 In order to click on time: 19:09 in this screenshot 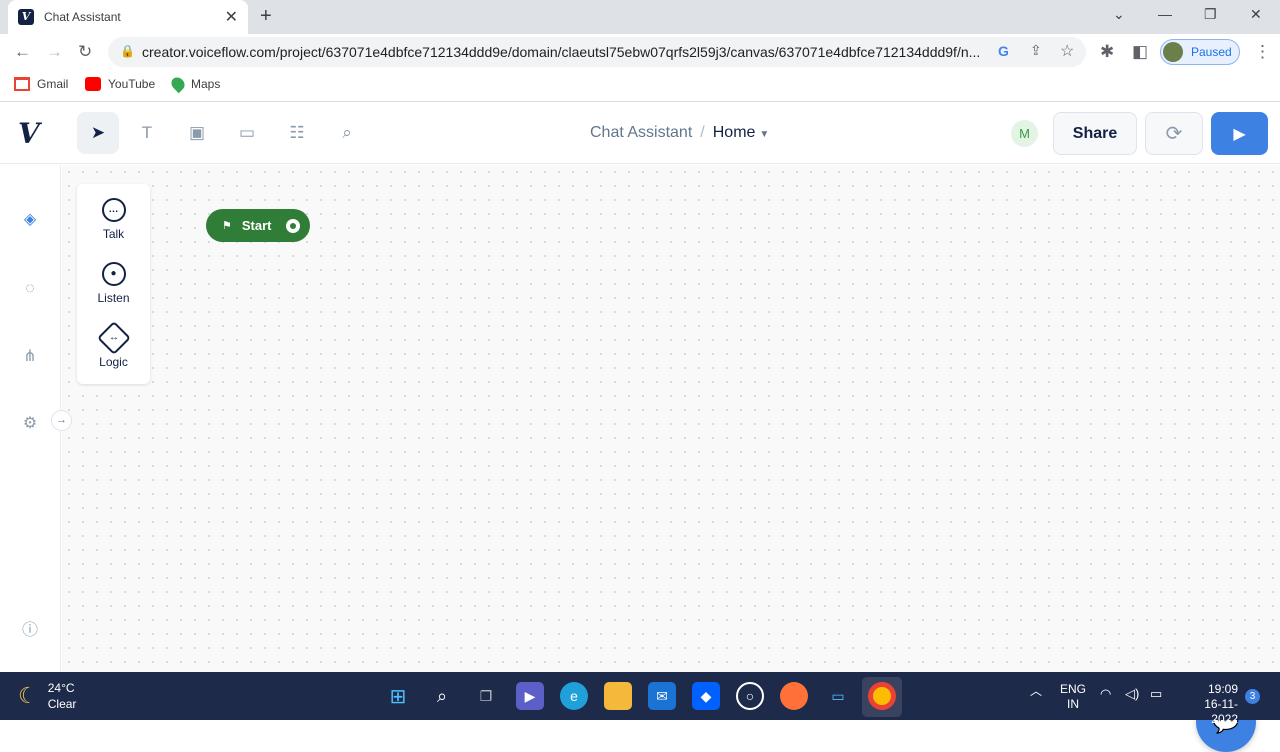, I will do `click(1222, 689)`.